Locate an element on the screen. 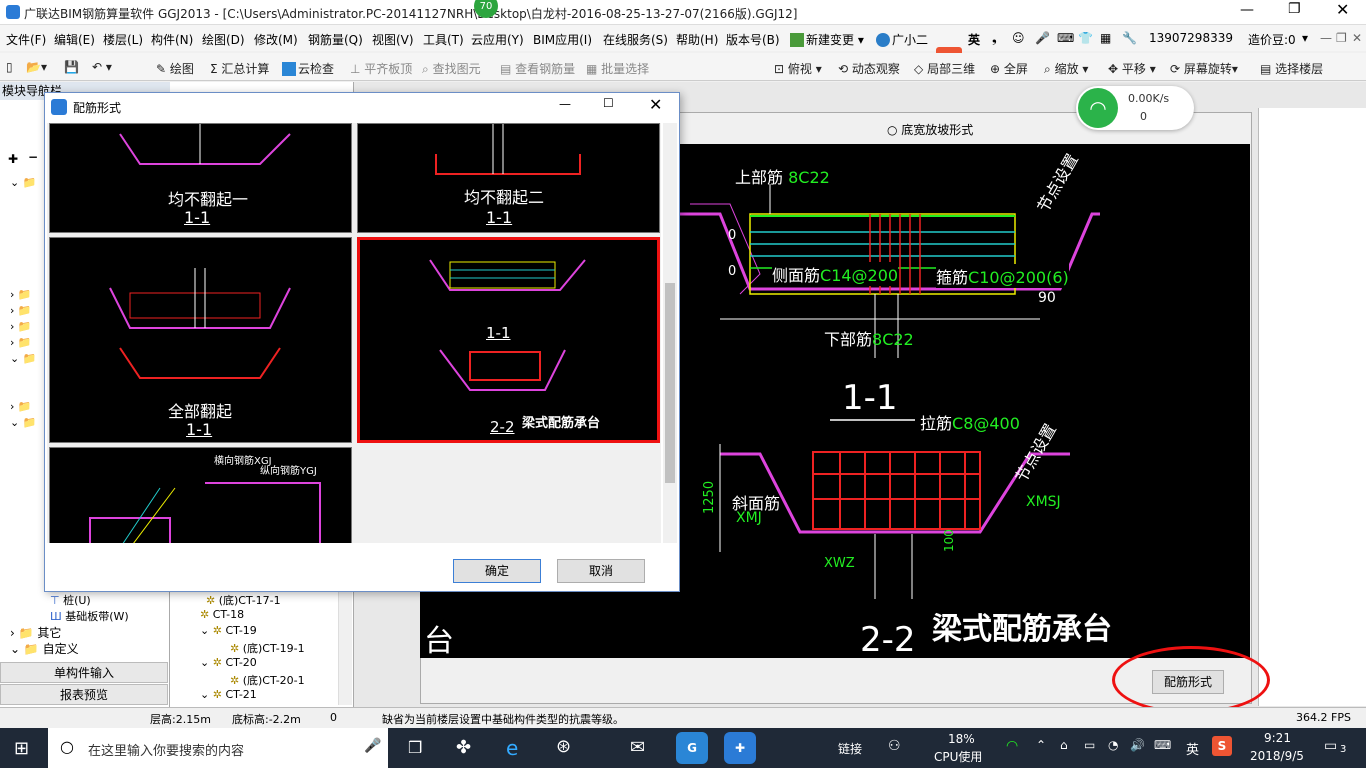 The image size is (1366, 768). clock-time: 9:21 is located at coordinates (1277, 738).